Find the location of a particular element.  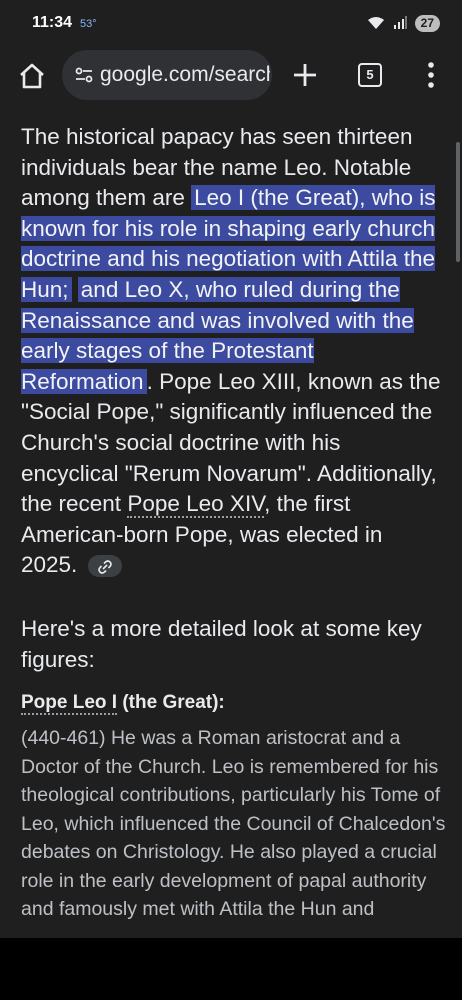

figure-title-rest: (the Great): is located at coordinates (171, 702).